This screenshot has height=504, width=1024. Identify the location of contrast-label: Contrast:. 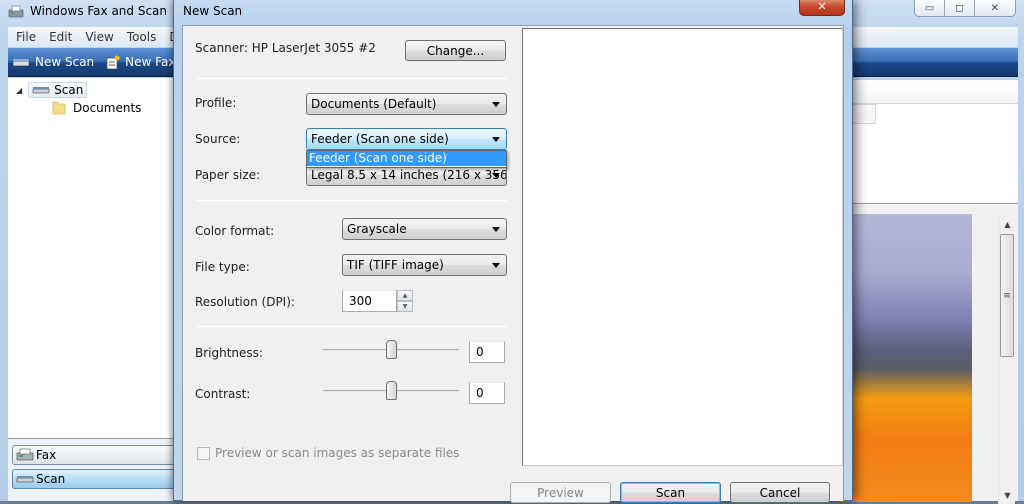
(223, 394).